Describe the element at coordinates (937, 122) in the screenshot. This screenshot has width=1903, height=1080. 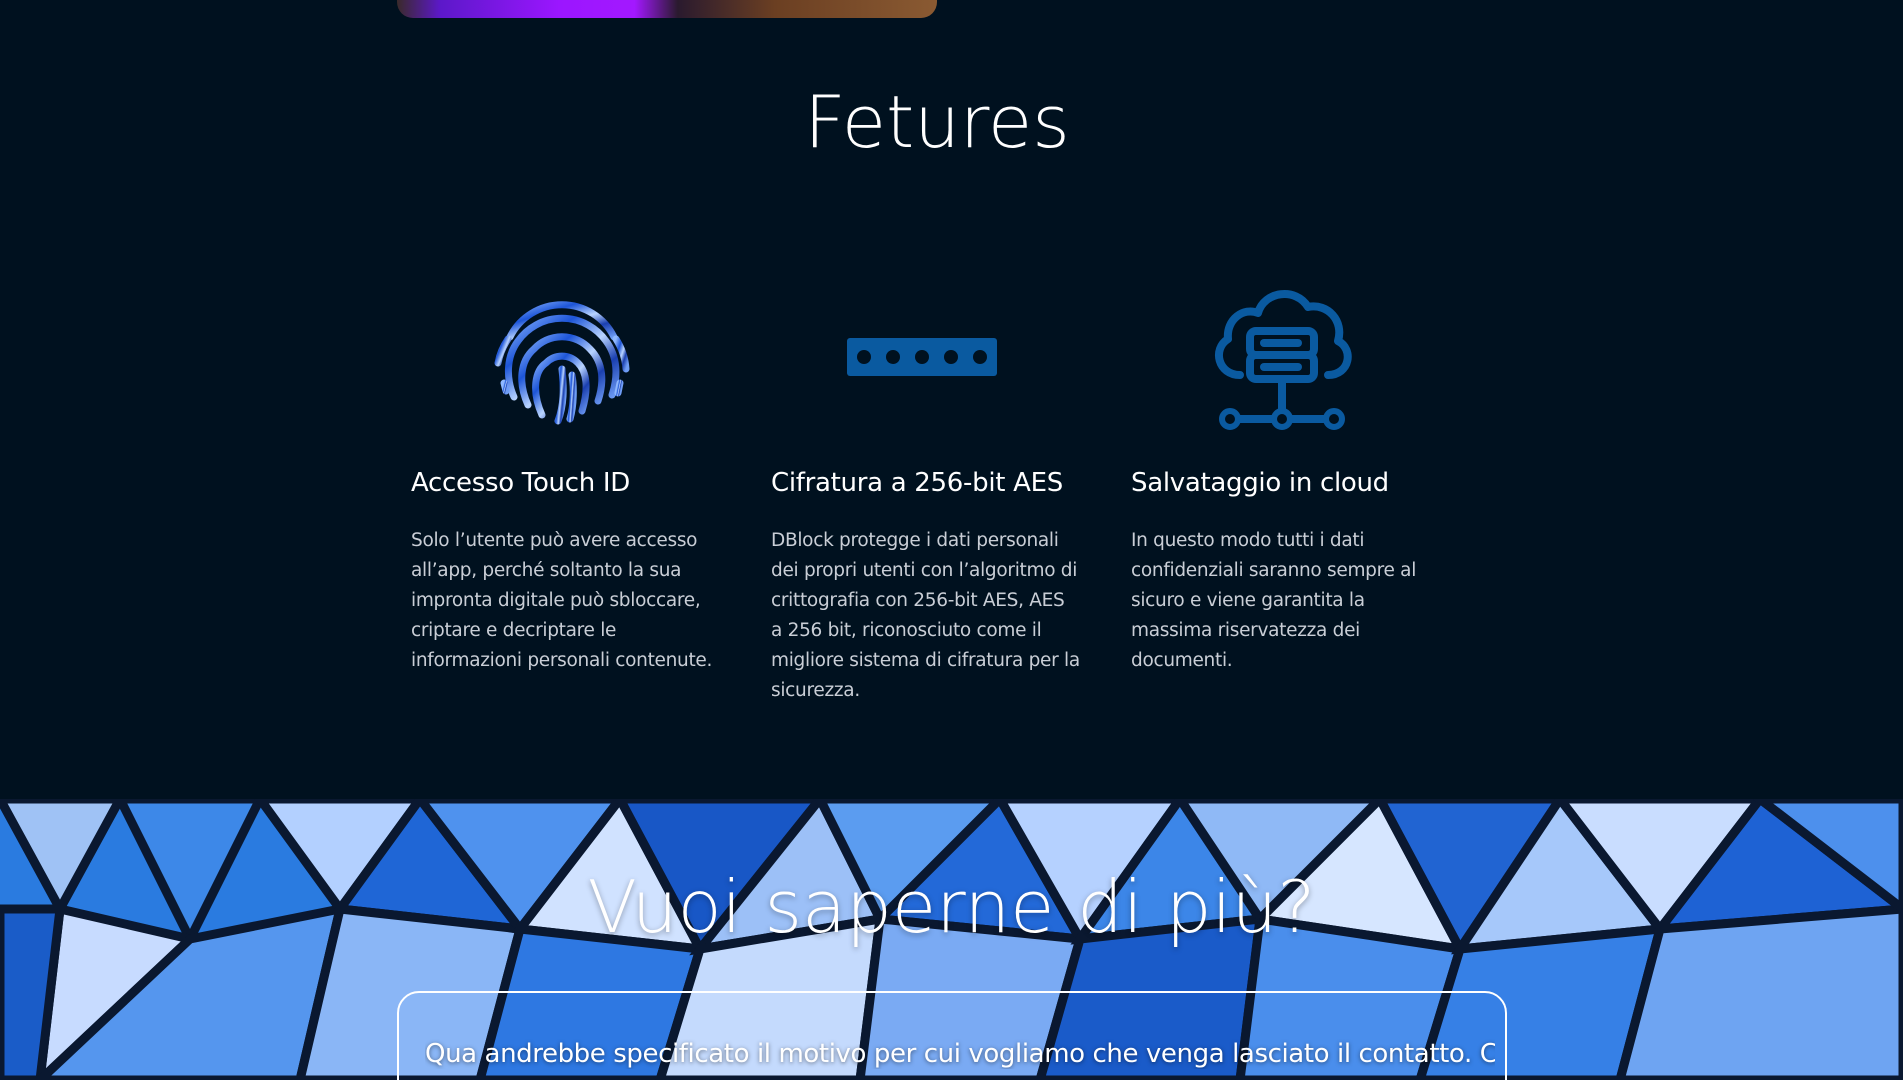
I see `features-title: Fetures` at that location.